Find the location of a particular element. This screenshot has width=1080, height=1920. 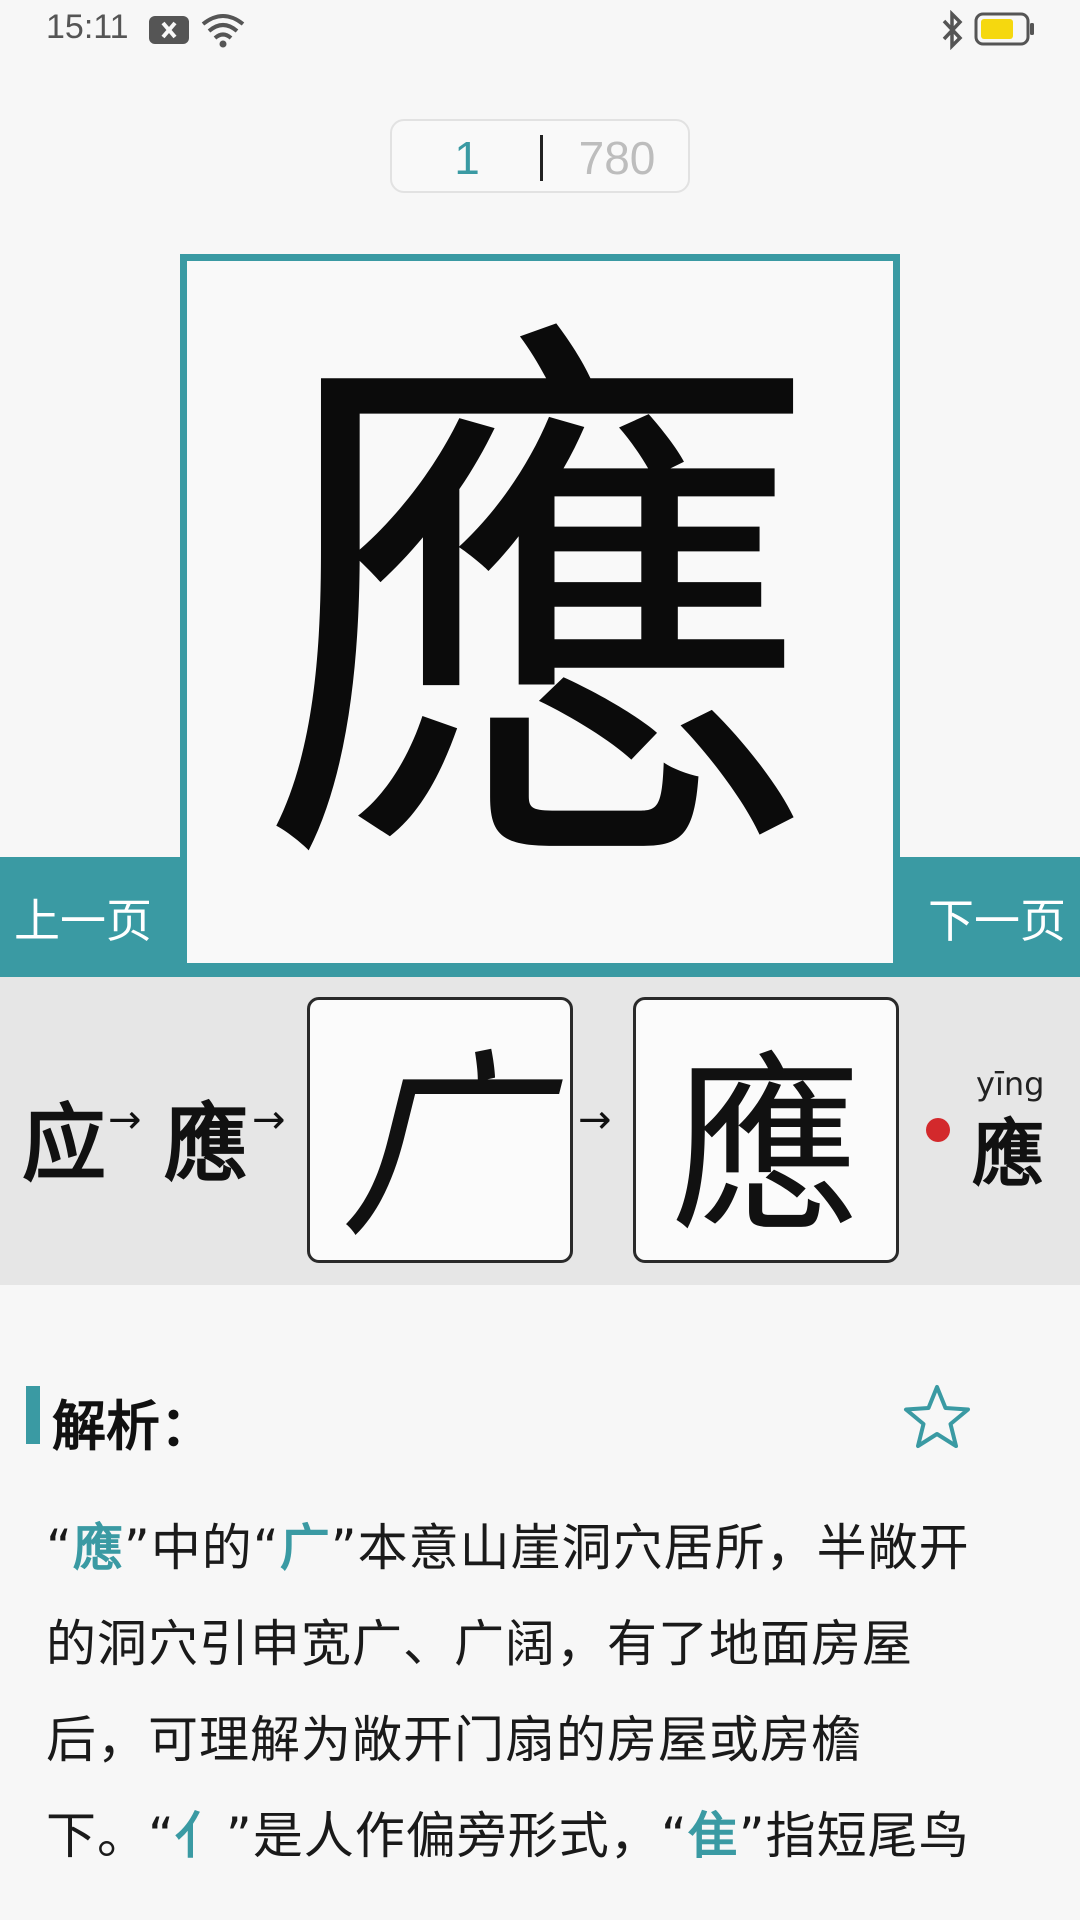

simplified-char: 应 is located at coordinates (64, 1143).